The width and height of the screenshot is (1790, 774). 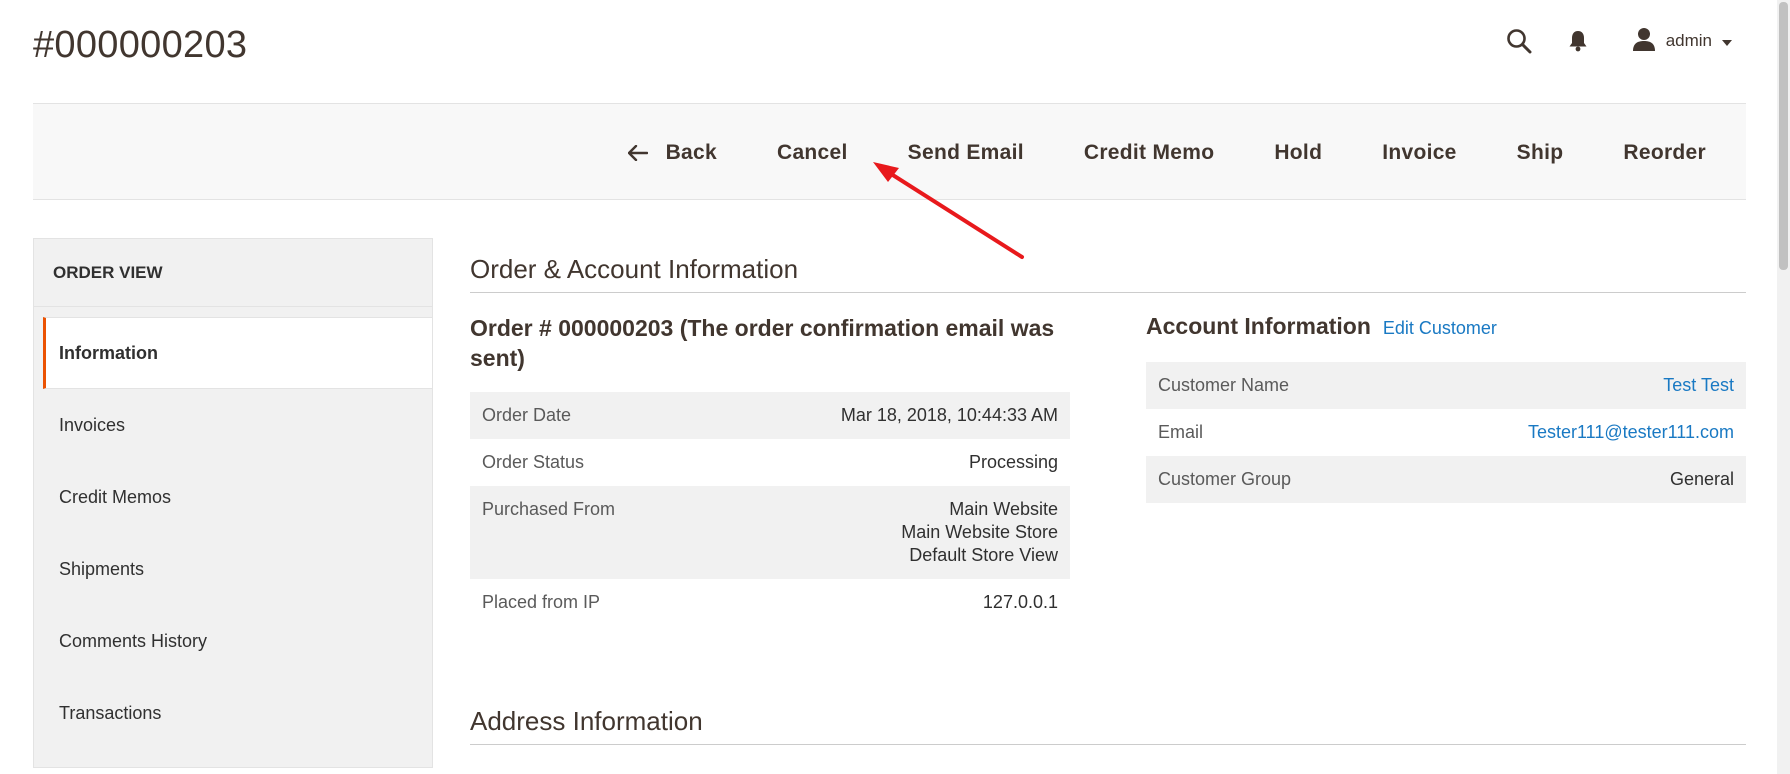 What do you see at coordinates (533, 462) in the screenshot?
I see `order-status-label: Order Status` at bounding box center [533, 462].